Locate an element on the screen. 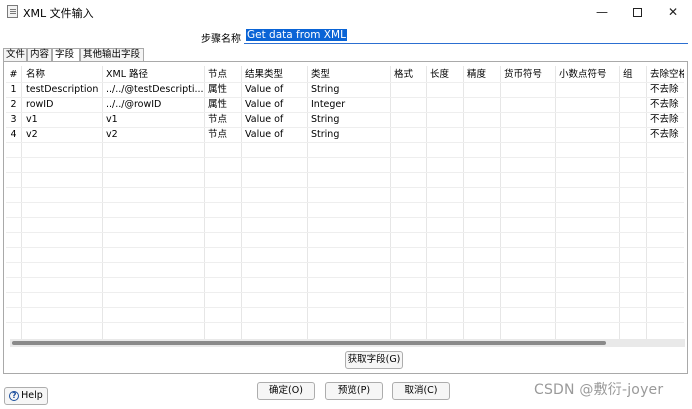 This screenshot has height=409, width=692. table-row-index: 1 is located at coordinates (13, 89).